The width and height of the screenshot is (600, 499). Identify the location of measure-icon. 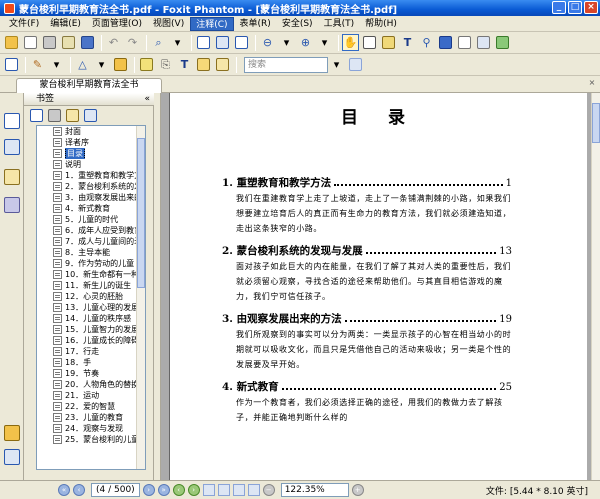
(120, 64).